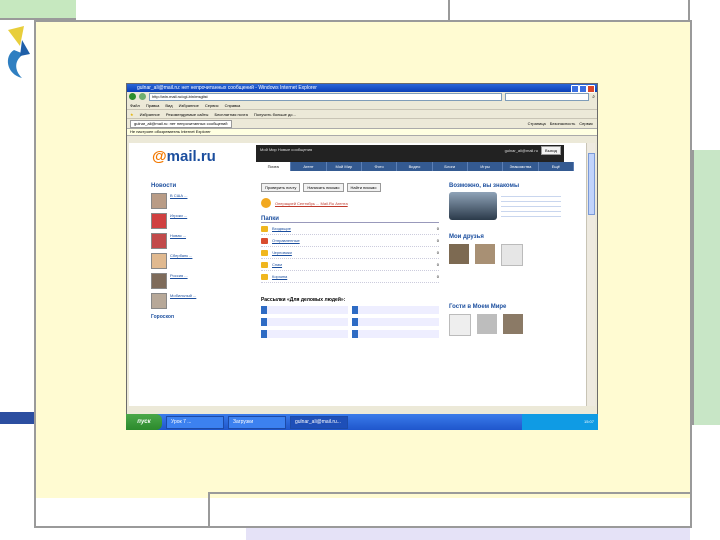 Image resolution: width=720 pixels, height=540 pixels. Describe the element at coordinates (281, 187) in the screenshot. I see `check-mail-button: Проверить почту` at that location.